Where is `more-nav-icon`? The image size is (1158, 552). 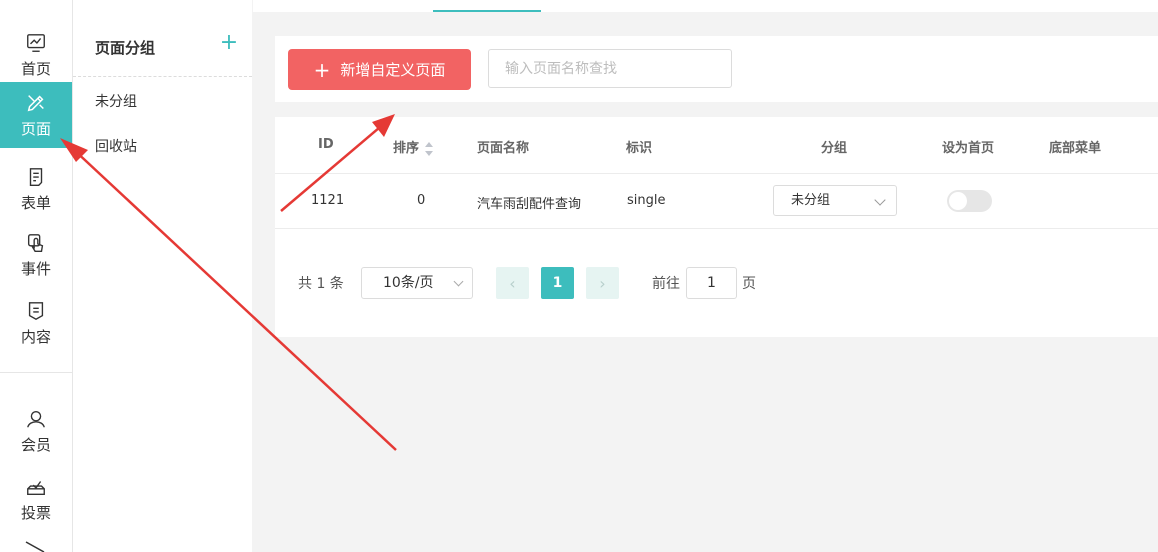
more-nav-icon is located at coordinates (35, 546).